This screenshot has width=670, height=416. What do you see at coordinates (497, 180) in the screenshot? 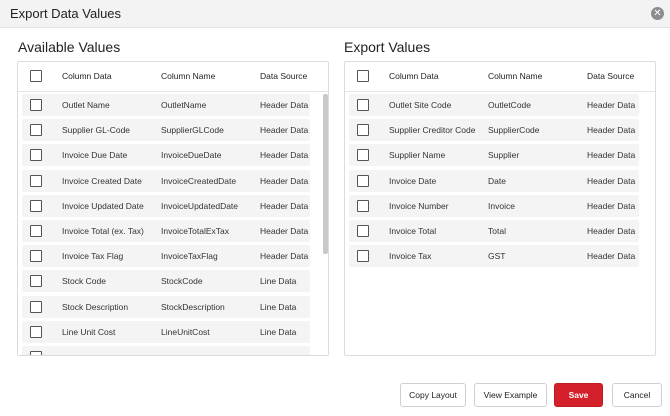
I see `cell-column-name: Date` at bounding box center [497, 180].